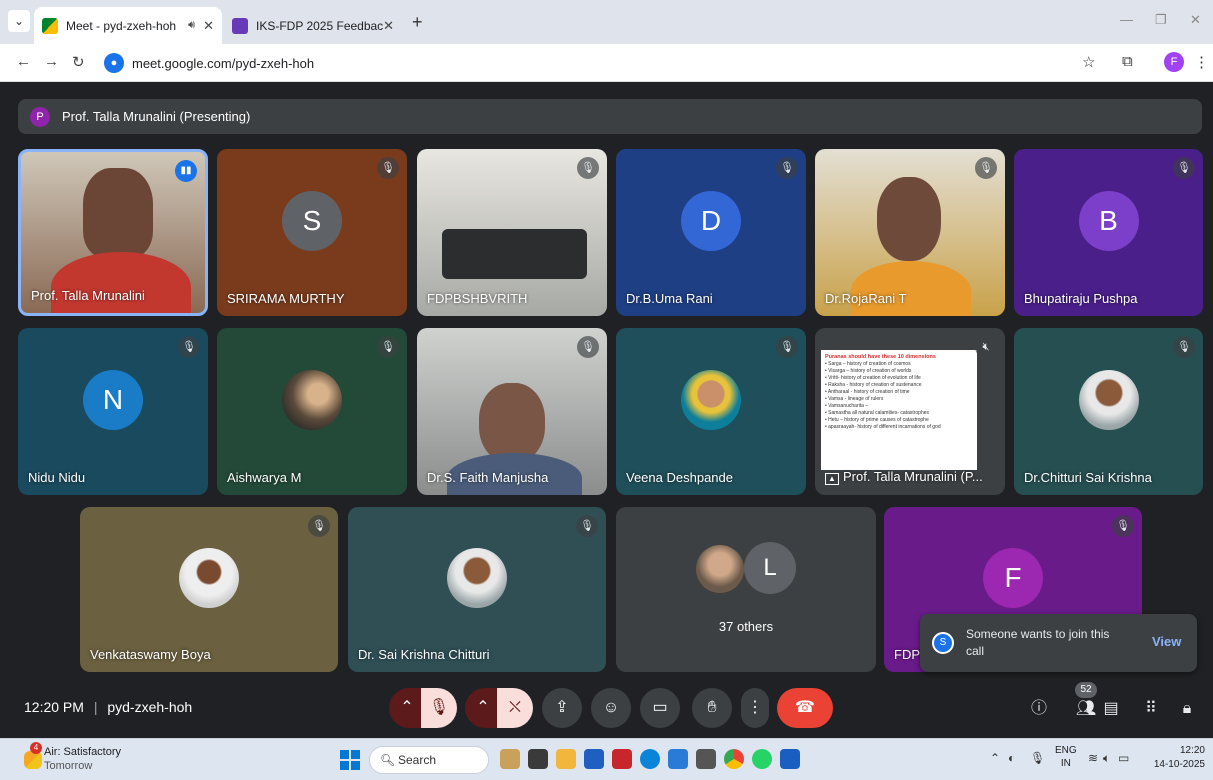 This screenshot has height=780, width=1213. Describe the element at coordinates (790, 759) in the screenshot. I see `word-icon` at that location.